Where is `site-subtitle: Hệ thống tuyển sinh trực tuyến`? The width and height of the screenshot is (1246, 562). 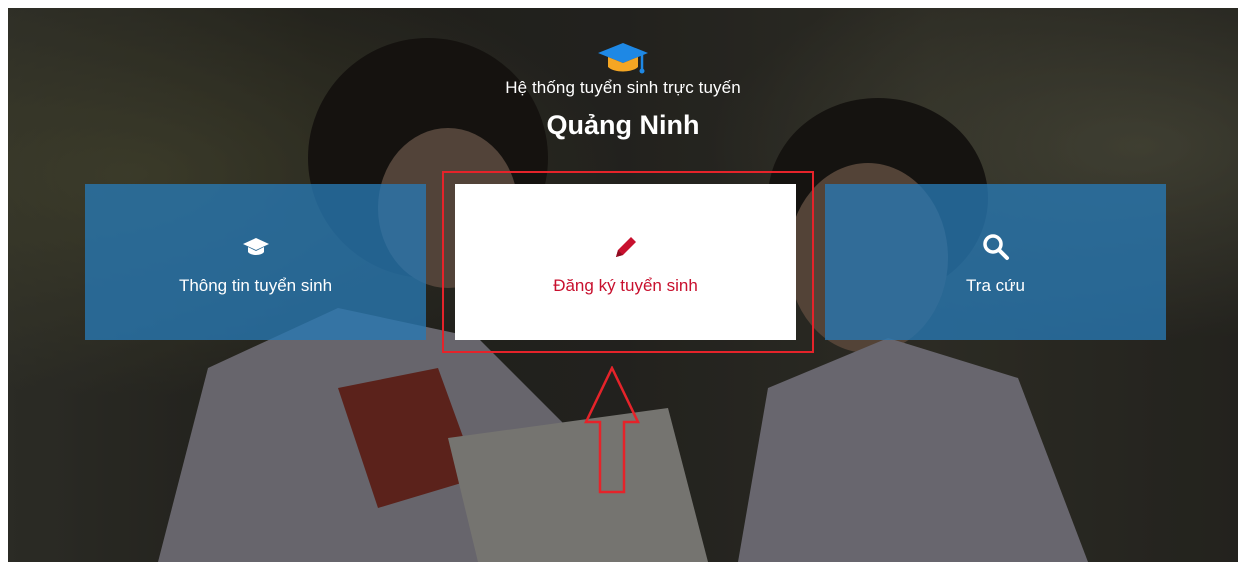 site-subtitle: Hệ thống tuyển sinh trực tuyến is located at coordinates (623, 87).